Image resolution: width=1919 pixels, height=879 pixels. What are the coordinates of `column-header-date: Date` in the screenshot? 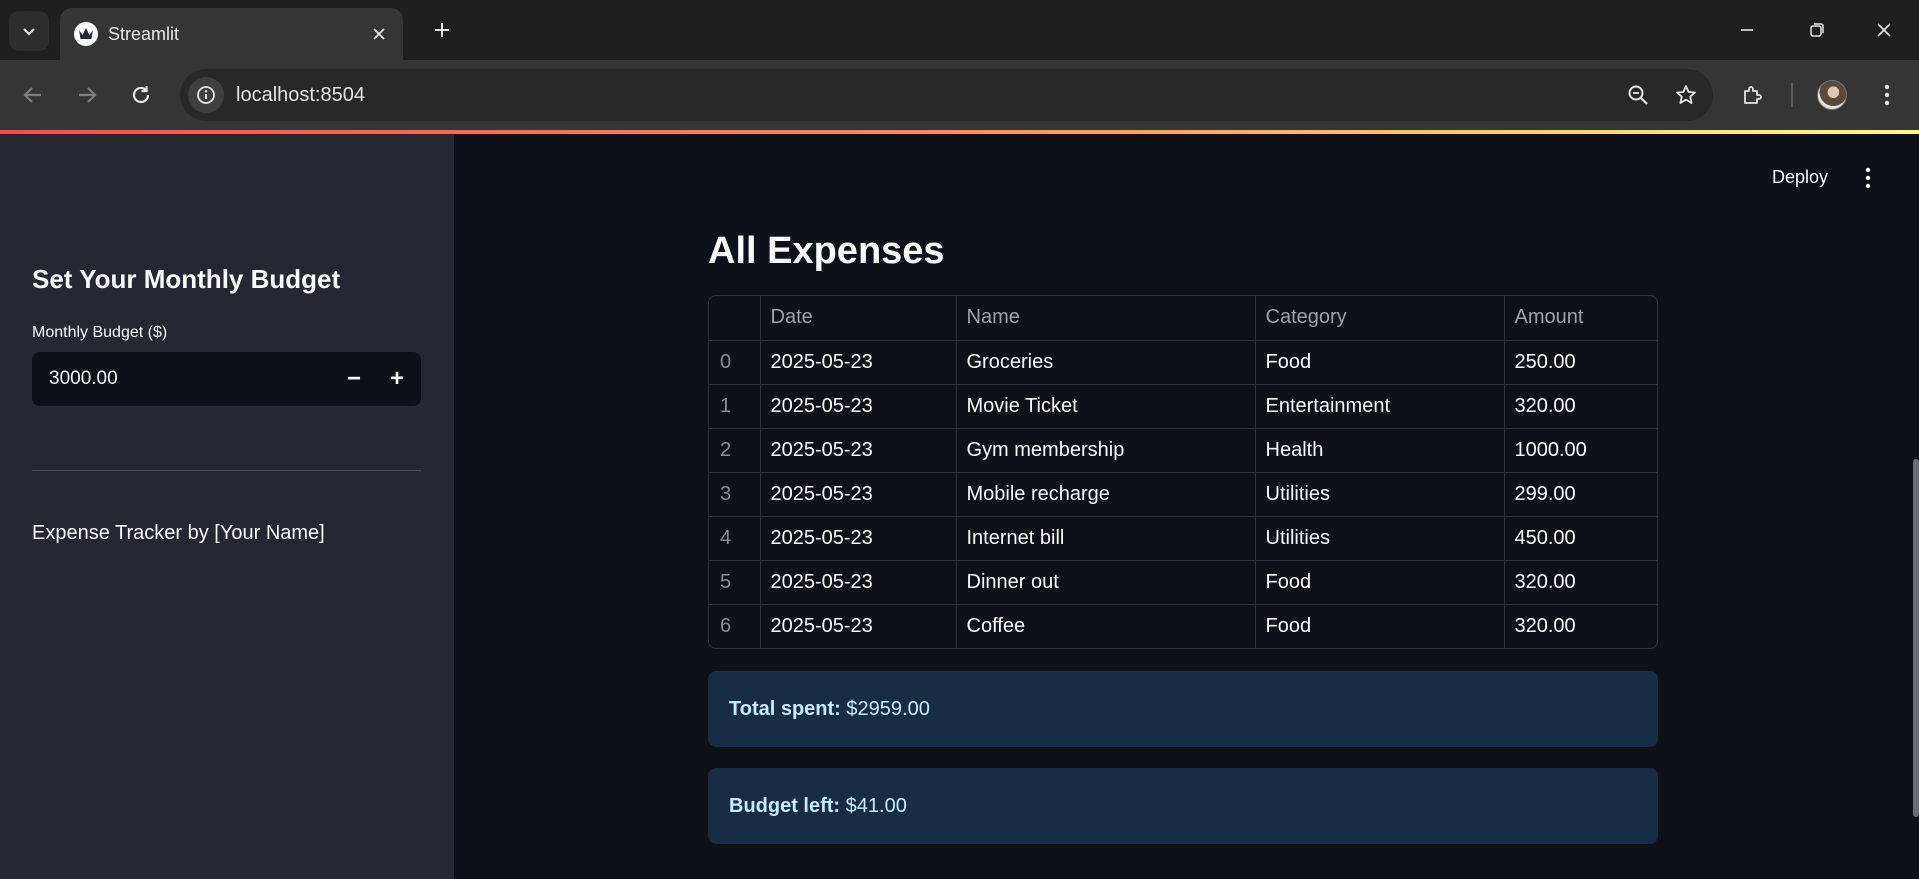 It's located at (858, 318).